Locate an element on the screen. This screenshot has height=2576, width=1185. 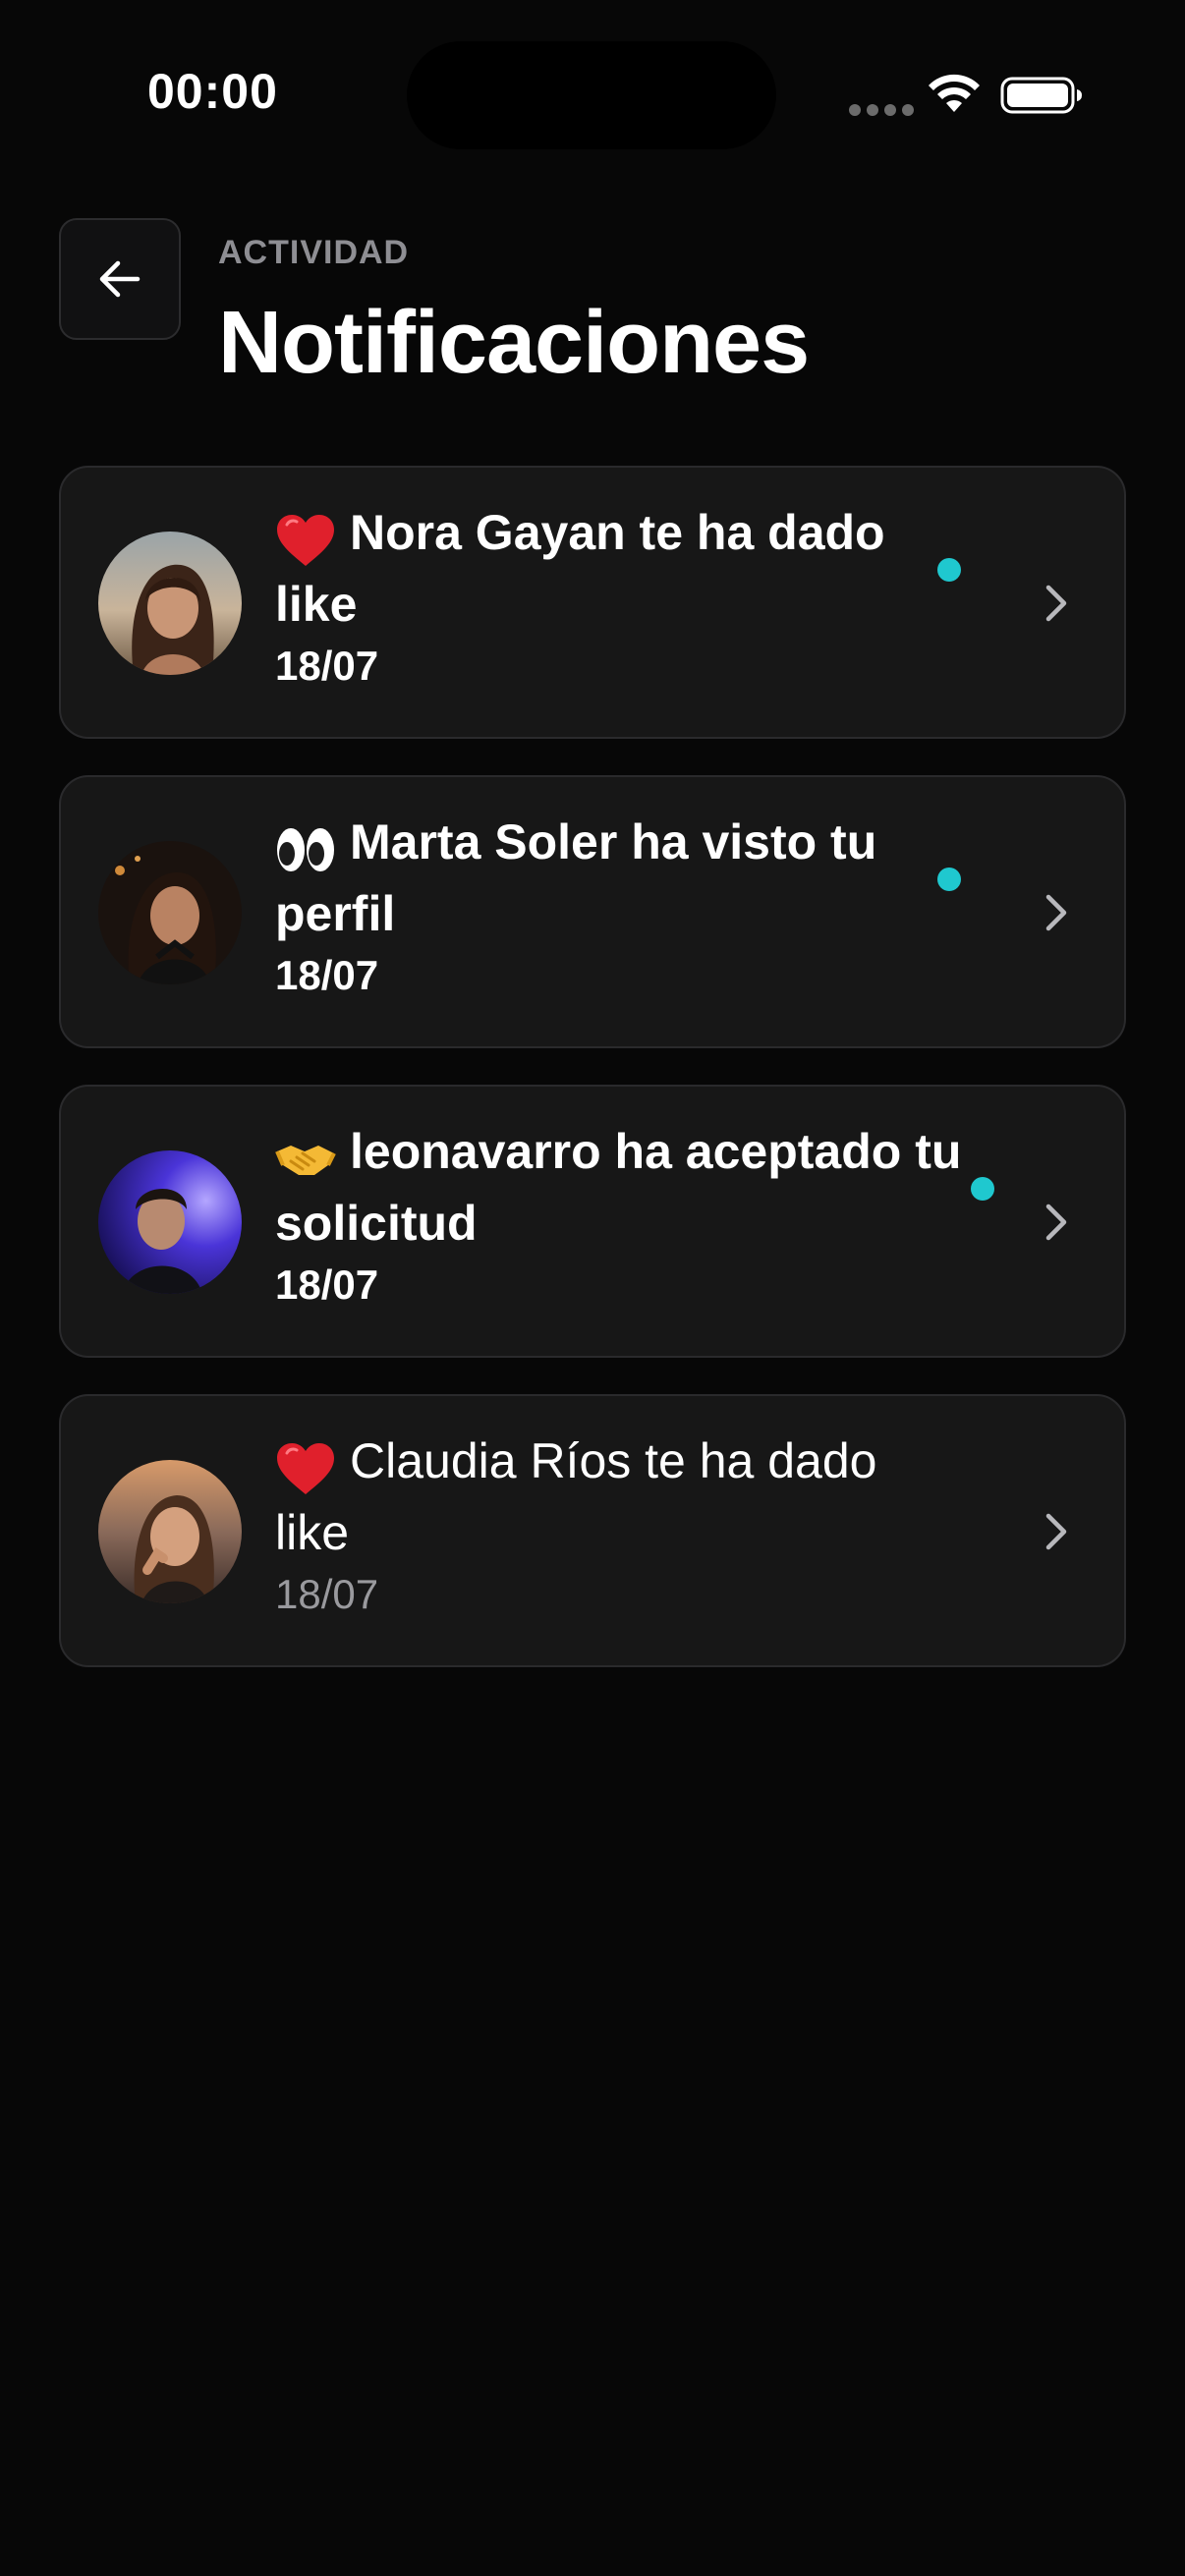
notification-message-text: Marta Soler ha visto tu perfil is located at coordinates (576, 877).